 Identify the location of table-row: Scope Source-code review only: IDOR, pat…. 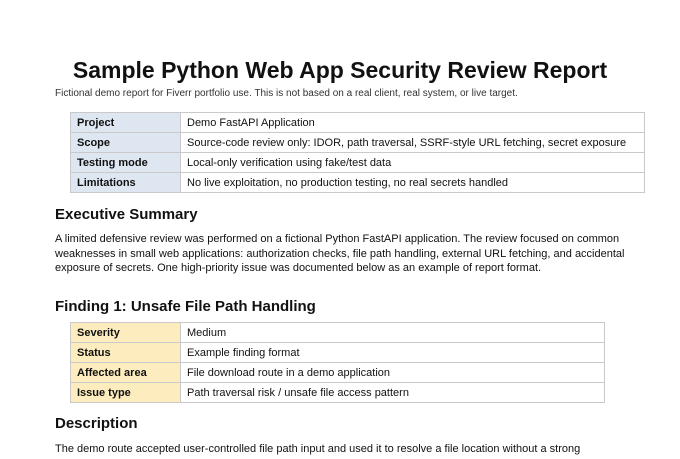
(357, 142).